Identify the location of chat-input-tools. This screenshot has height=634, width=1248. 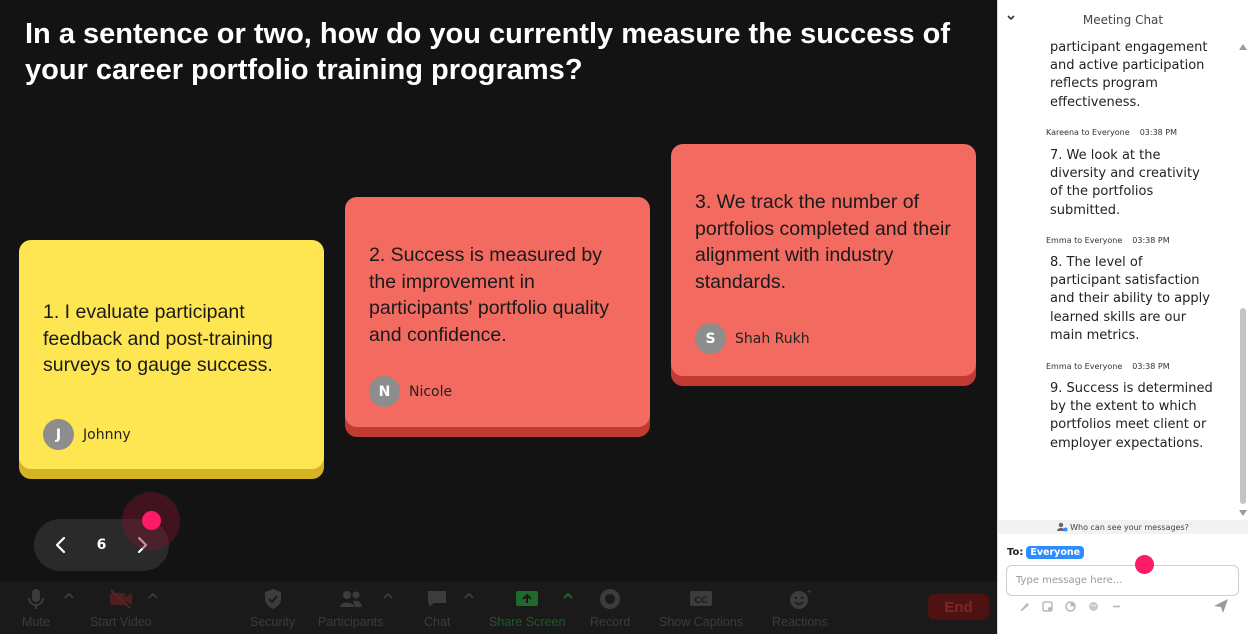
(1070, 606).